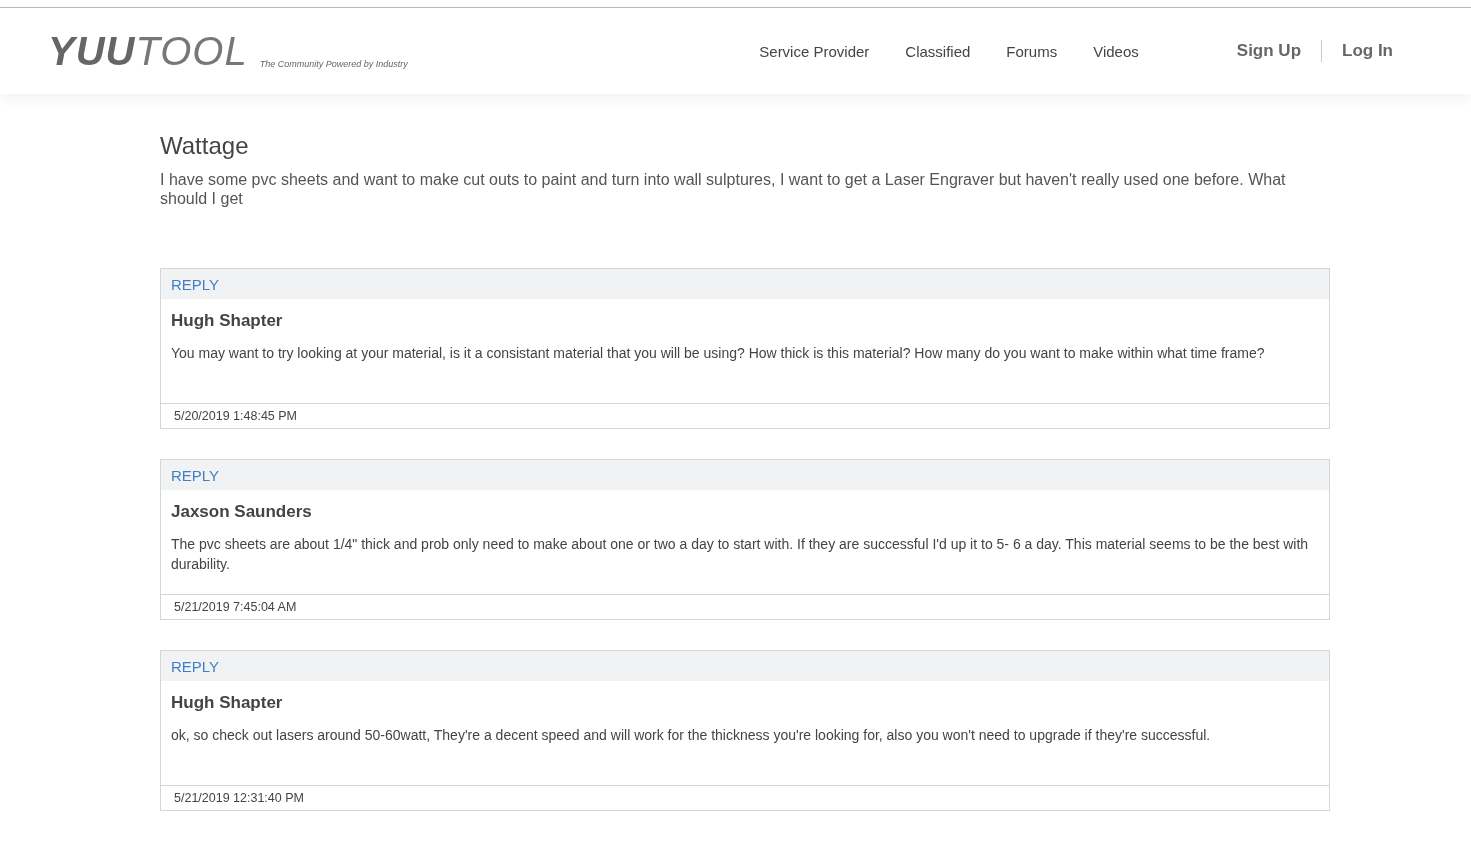  What do you see at coordinates (148, 51) in the screenshot?
I see `logo: YUUTOOL` at bounding box center [148, 51].